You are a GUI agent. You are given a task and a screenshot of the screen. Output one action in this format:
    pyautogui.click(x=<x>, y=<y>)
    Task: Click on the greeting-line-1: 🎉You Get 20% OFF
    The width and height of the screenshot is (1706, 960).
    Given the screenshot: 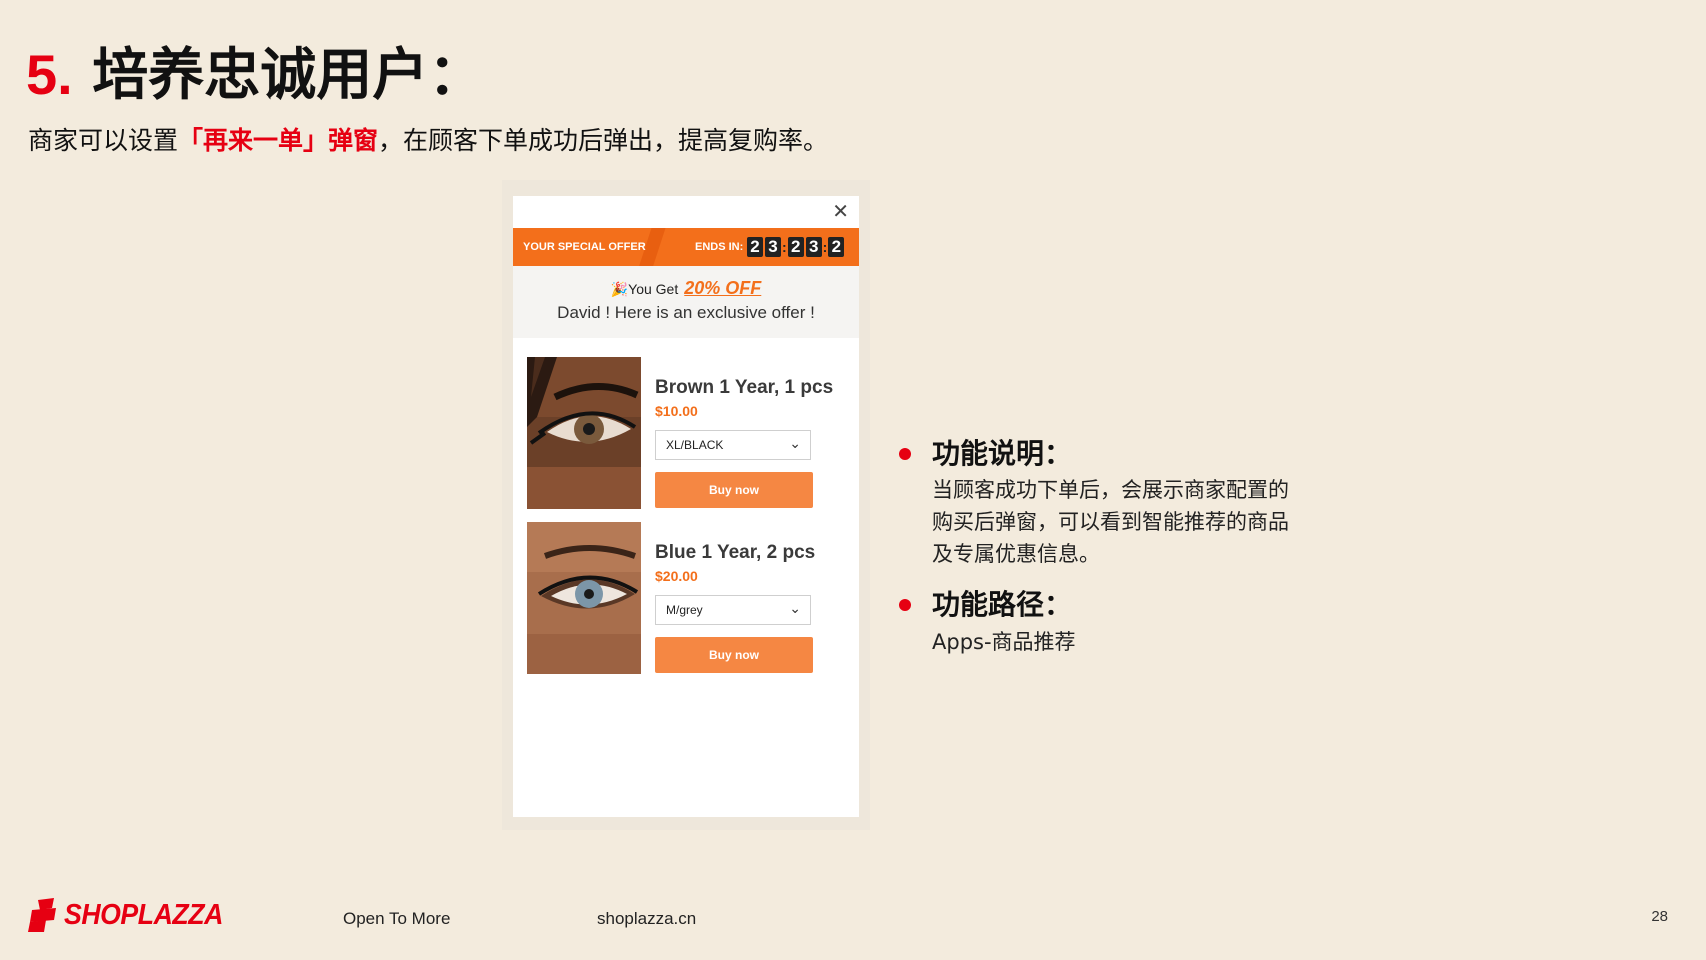 What is the action you would take?
    pyautogui.click(x=686, y=288)
    